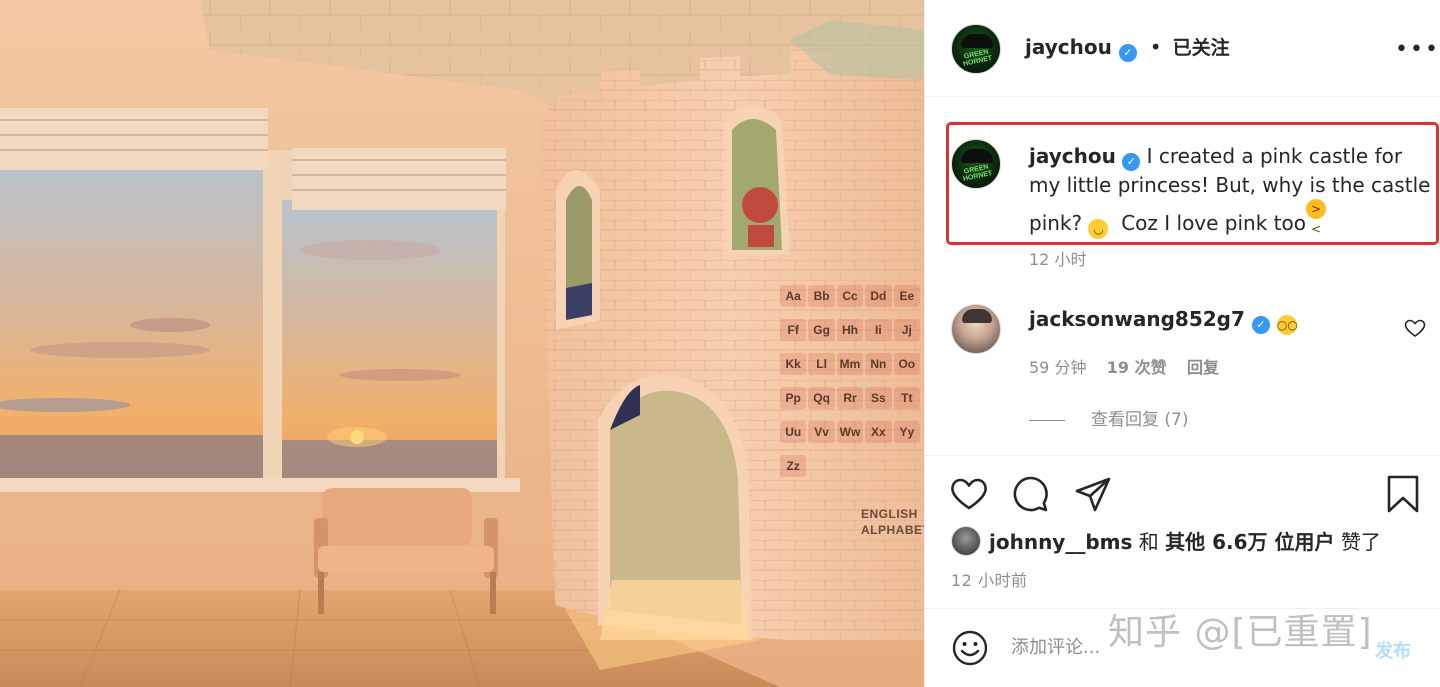 This screenshot has height=687, width=1440. I want to click on alphabet-tile: Ww, so click(850, 432).